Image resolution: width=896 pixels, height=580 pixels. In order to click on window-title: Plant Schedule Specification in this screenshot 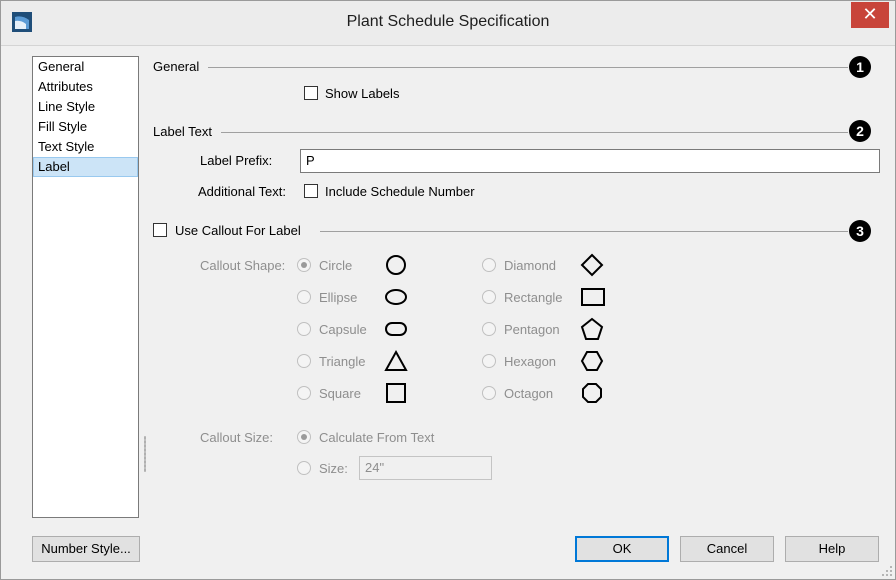, I will do `click(448, 21)`.